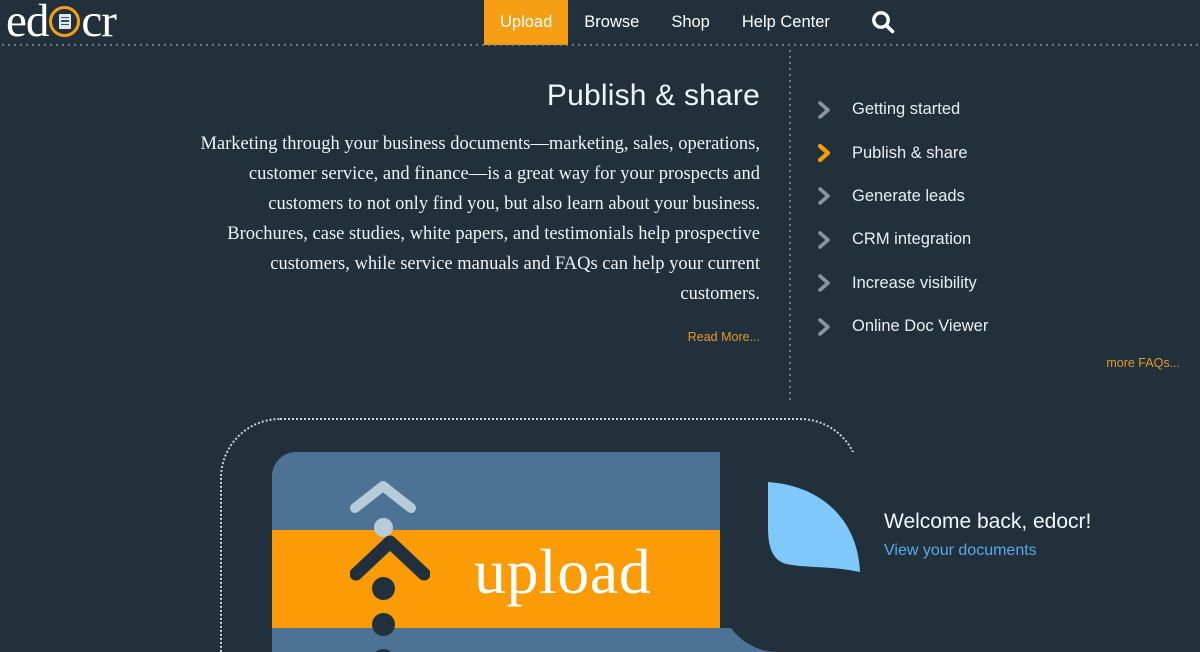 This screenshot has width=1200, height=652. Describe the element at coordinates (813, 527) in the screenshot. I see `folded-corner-icon` at that location.